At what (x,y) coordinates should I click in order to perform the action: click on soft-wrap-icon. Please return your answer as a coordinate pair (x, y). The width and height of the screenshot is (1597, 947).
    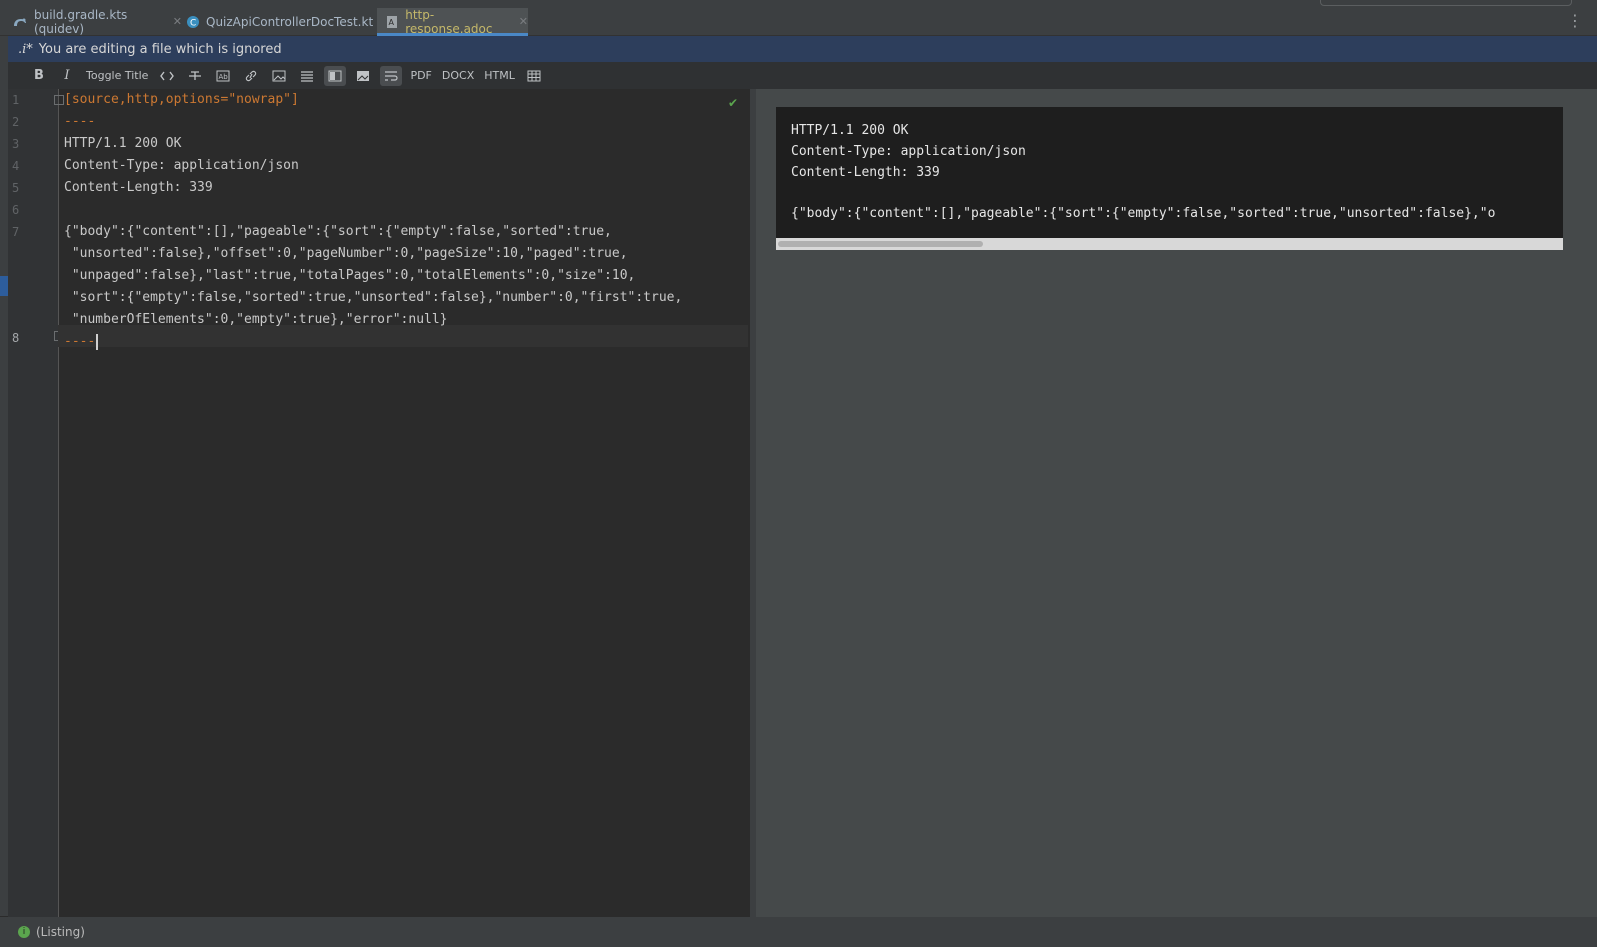
    Looking at the image, I should click on (391, 75).